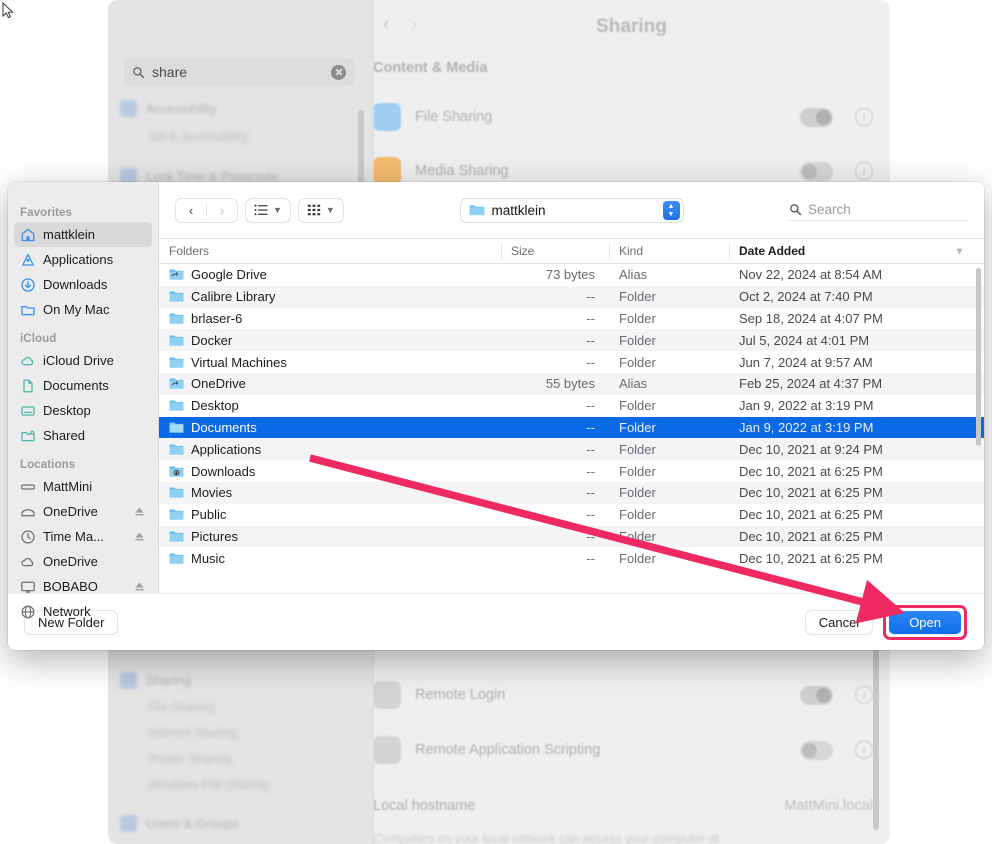 This screenshot has height=844, width=992. I want to click on sidebar-item-icloud-drive: iCloud Drive, so click(83, 360).